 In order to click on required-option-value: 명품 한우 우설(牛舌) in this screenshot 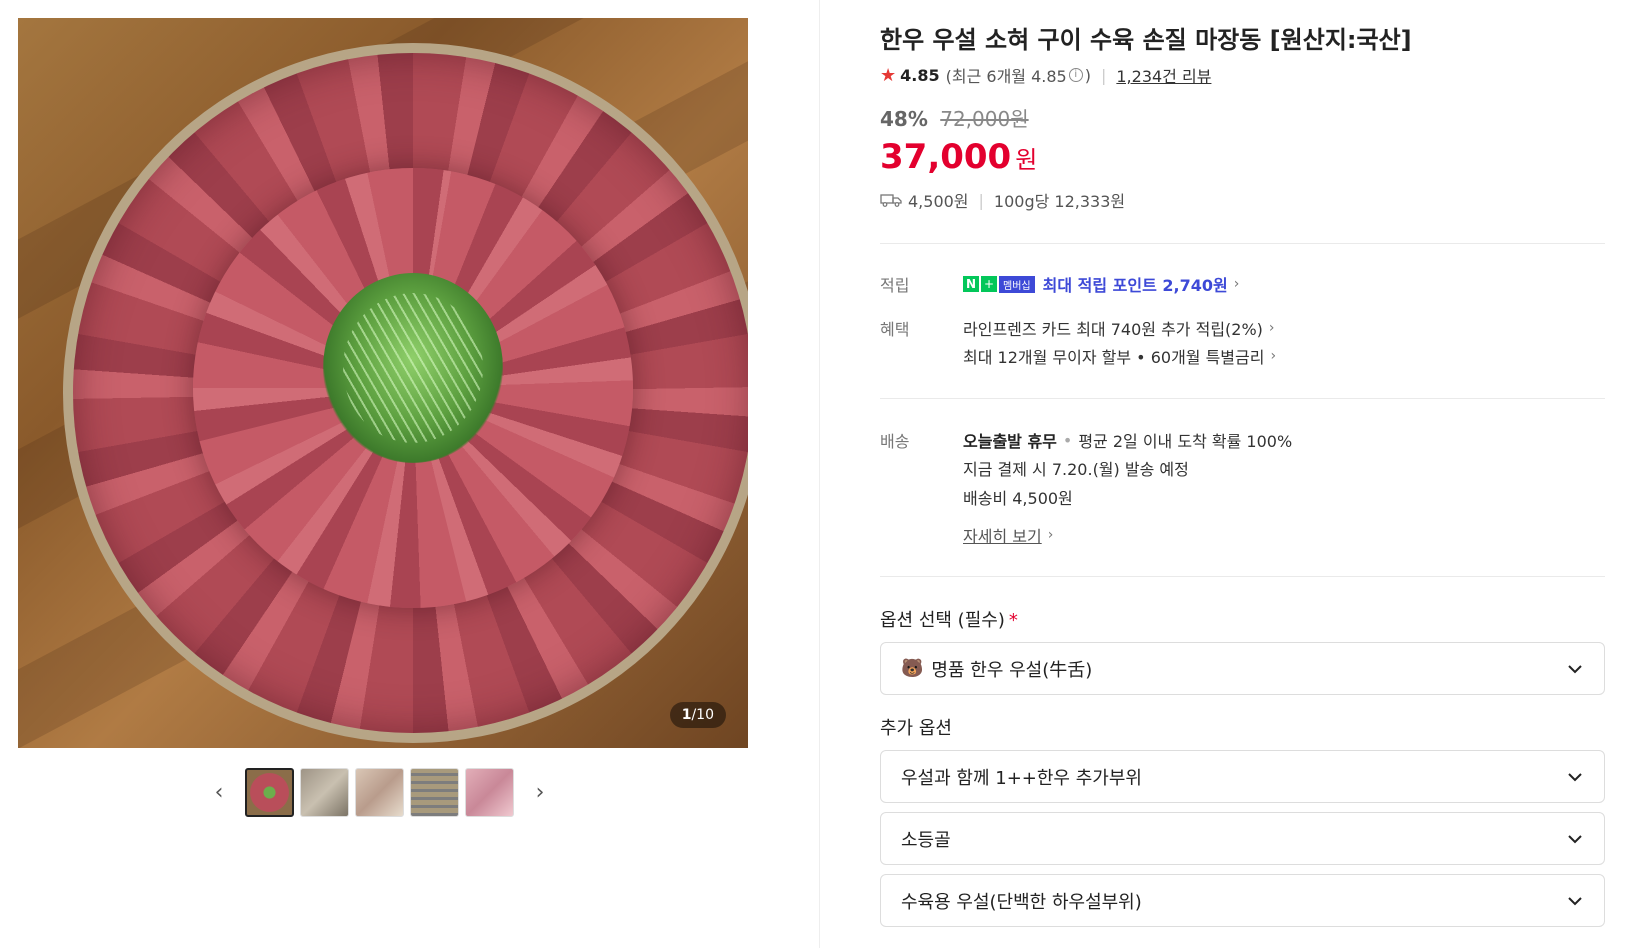, I will do `click(1012, 670)`.